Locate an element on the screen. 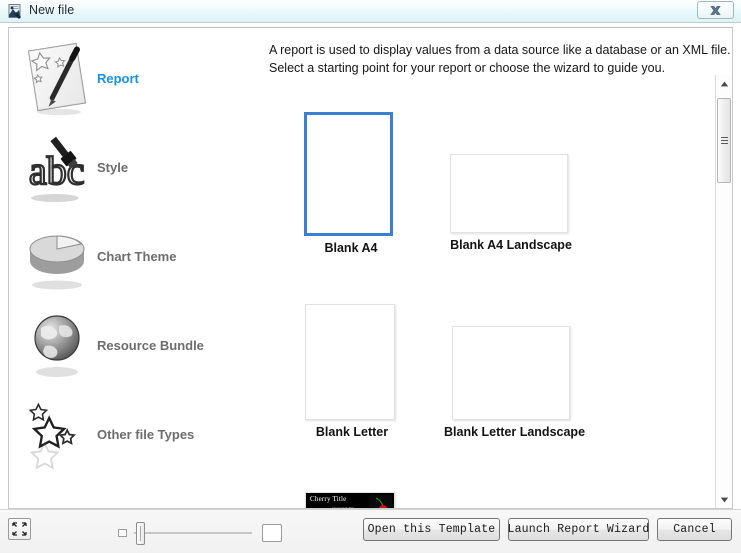  chevron-down-icon is located at coordinates (724, 499).